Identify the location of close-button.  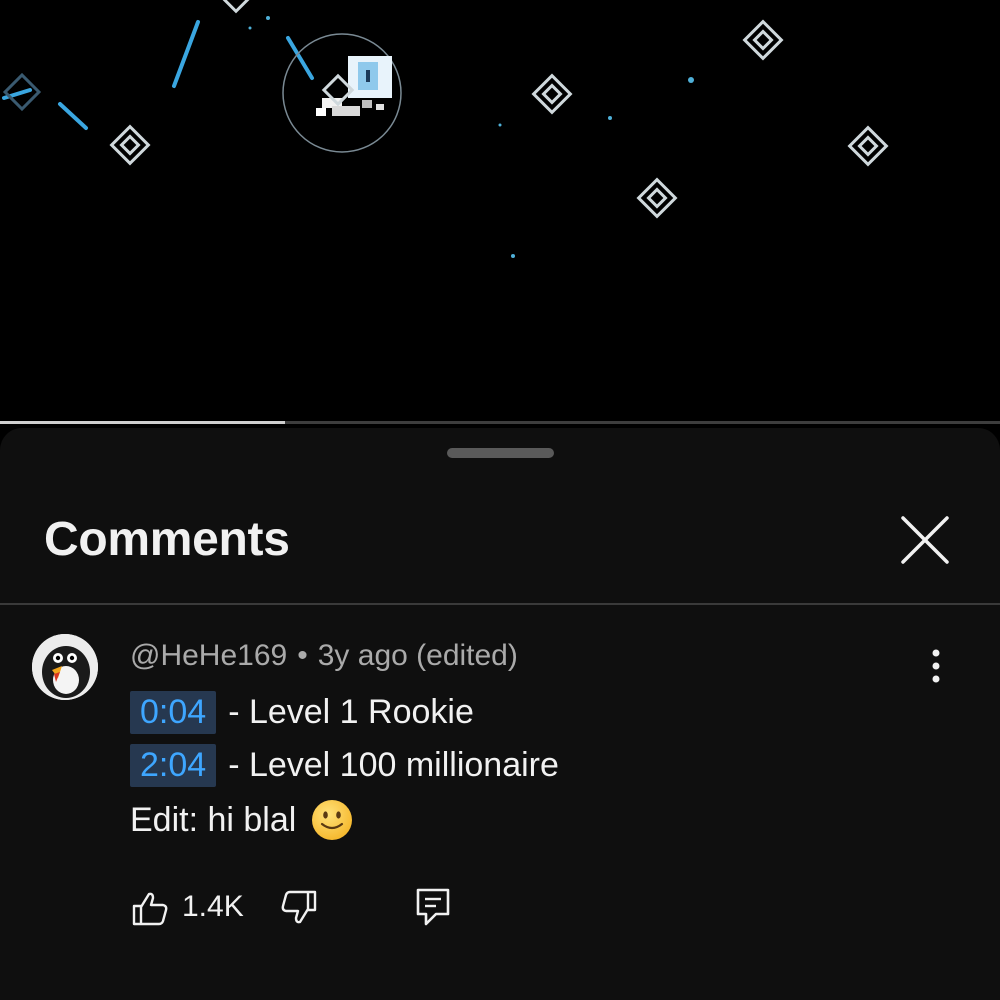
(925, 540).